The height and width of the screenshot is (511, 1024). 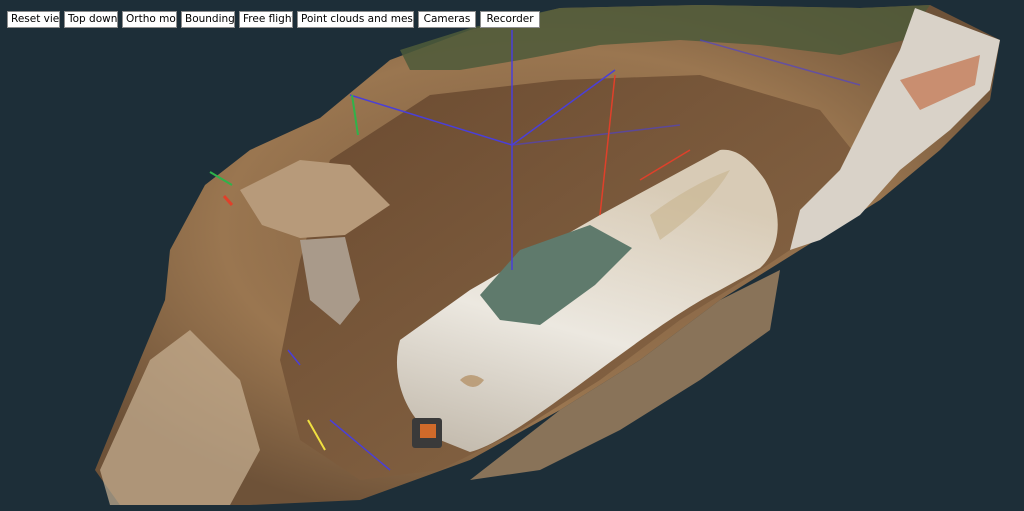 What do you see at coordinates (510, 19) in the screenshot?
I see `recorder-button: Recorder` at bounding box center [510, 19].